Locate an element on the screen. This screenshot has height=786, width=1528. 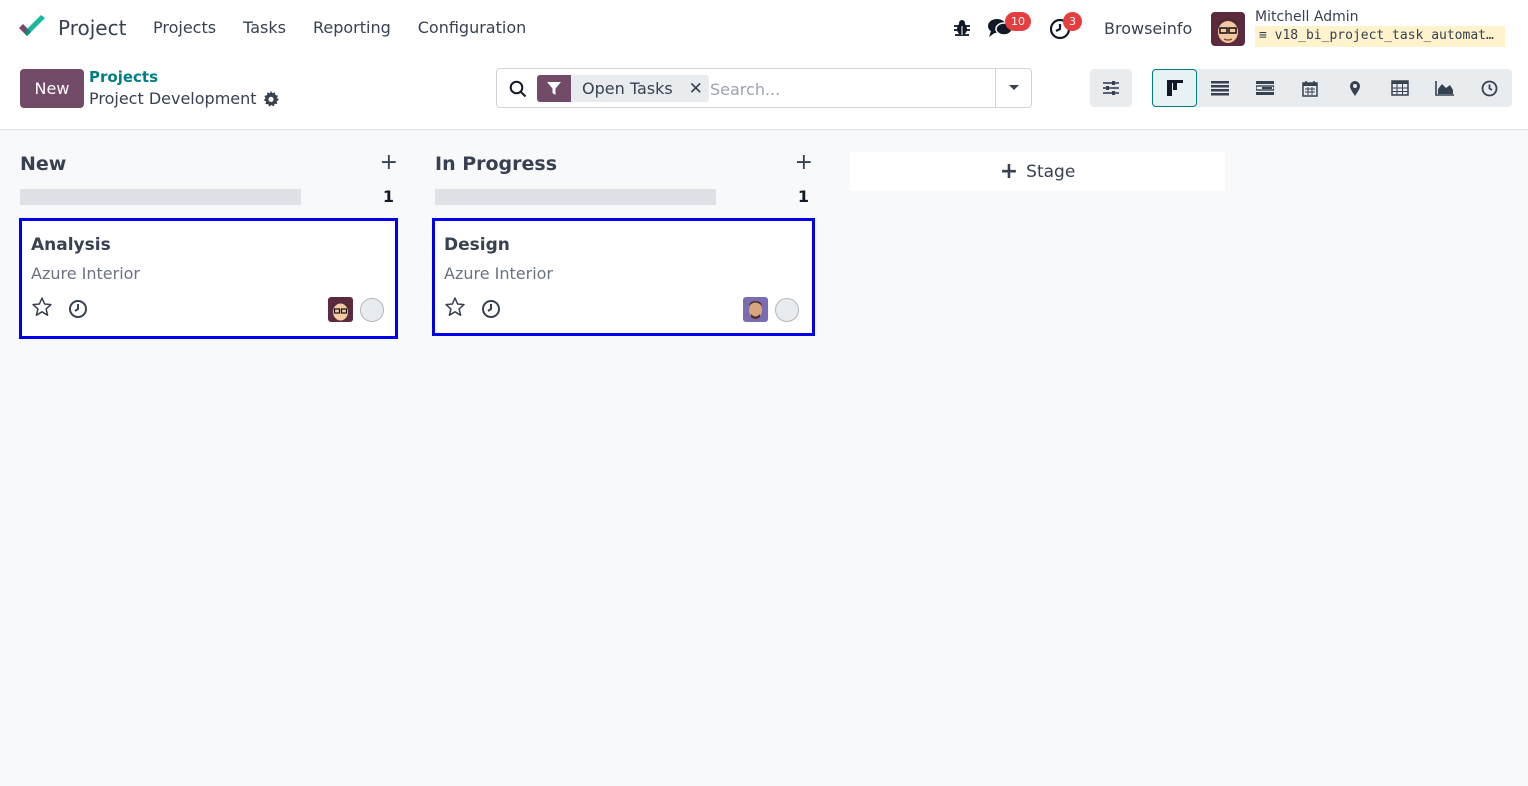
add-stage-label: Stage is located at coordinates (1051, 171).